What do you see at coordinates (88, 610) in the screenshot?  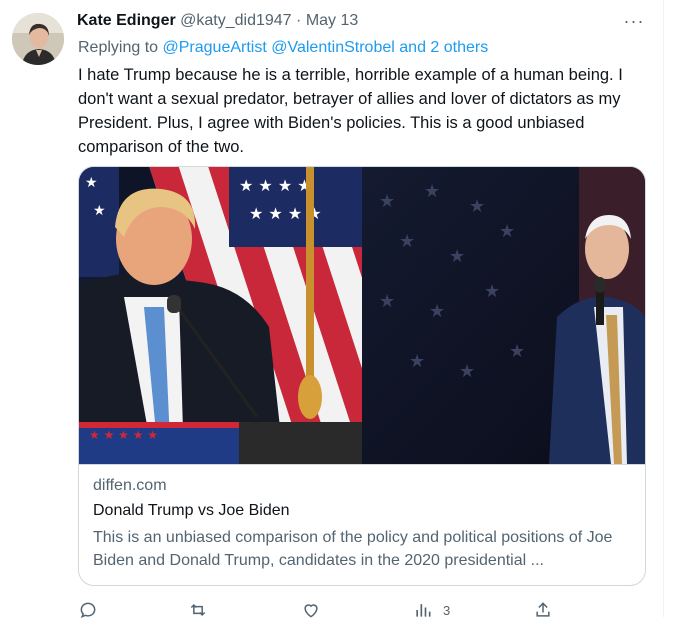 I see `reply-icon` at bounding box center [88, 610].